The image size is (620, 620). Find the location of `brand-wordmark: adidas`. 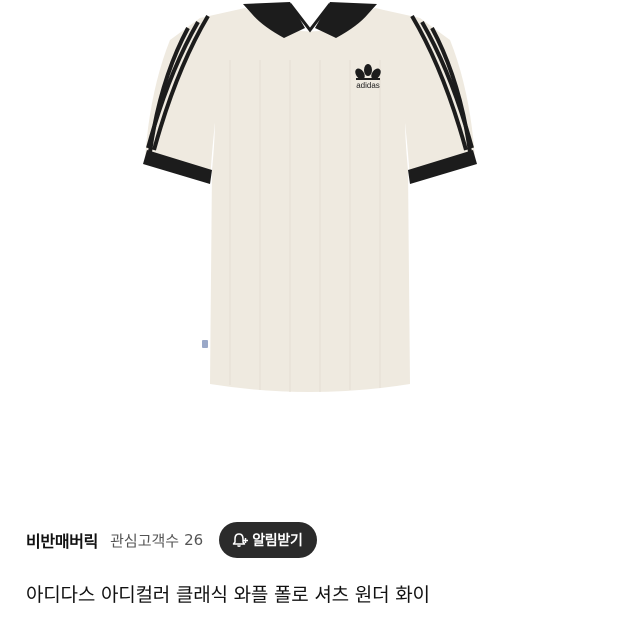

brand-wordmark: adidas is located at coordinates (368, 85).